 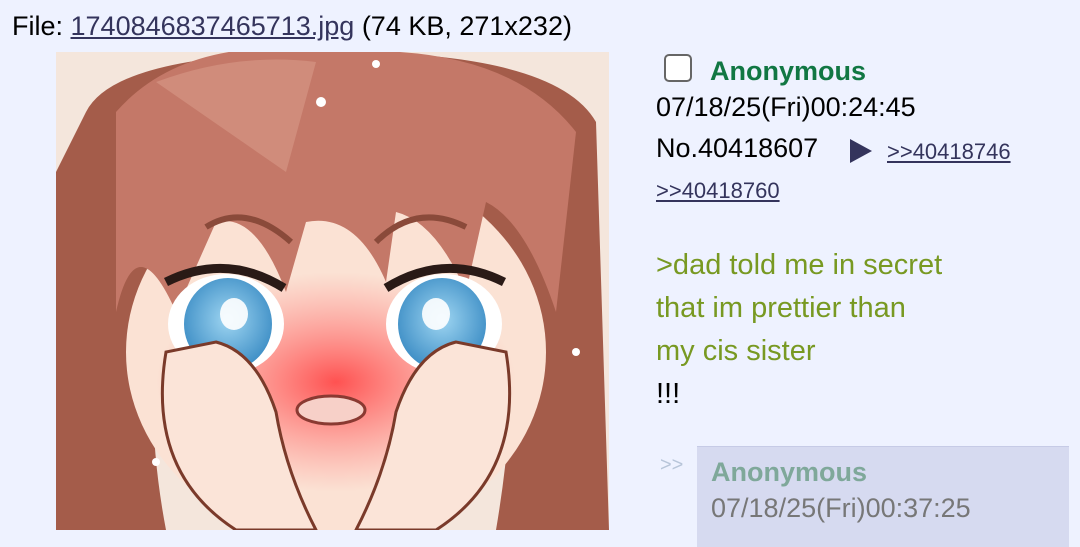 I want to click on backlink: >>40418746, so click(x=949, y=152).